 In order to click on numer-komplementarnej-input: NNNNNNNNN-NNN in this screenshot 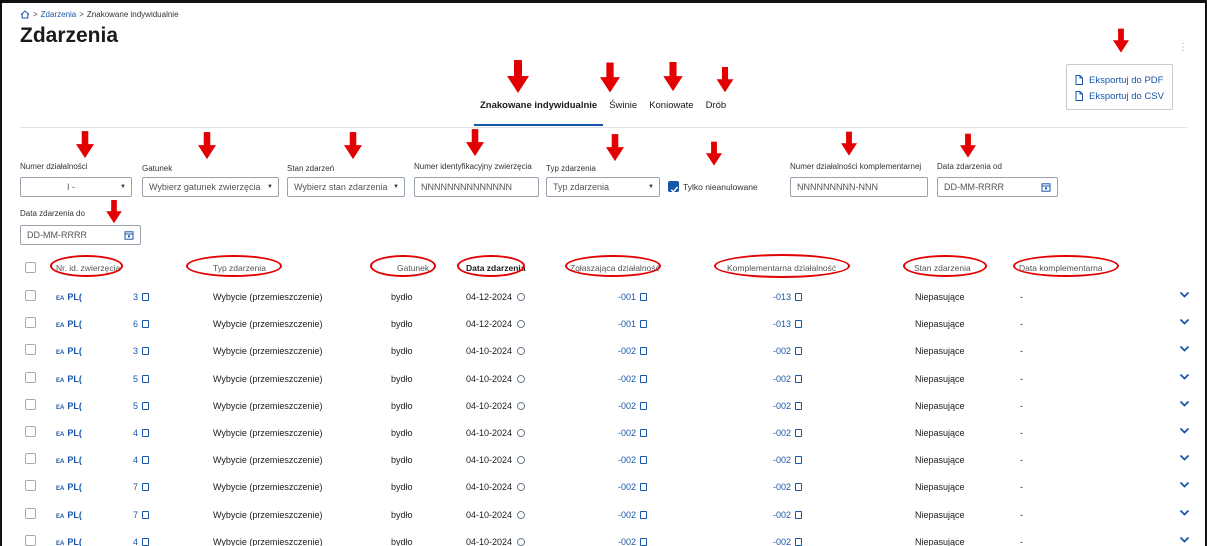, I will do `click(859, 187)`.